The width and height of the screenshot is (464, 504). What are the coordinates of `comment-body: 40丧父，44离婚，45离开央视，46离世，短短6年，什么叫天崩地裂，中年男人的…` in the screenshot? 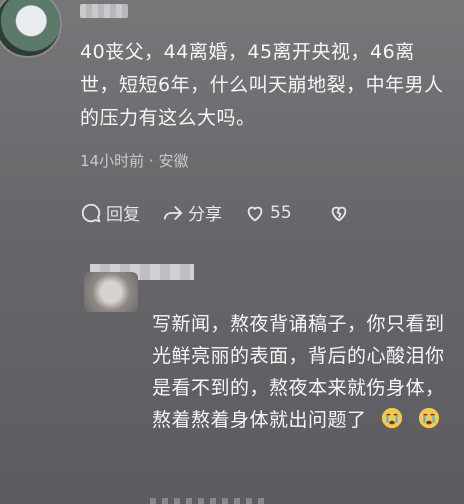 It's located at (262, 85).